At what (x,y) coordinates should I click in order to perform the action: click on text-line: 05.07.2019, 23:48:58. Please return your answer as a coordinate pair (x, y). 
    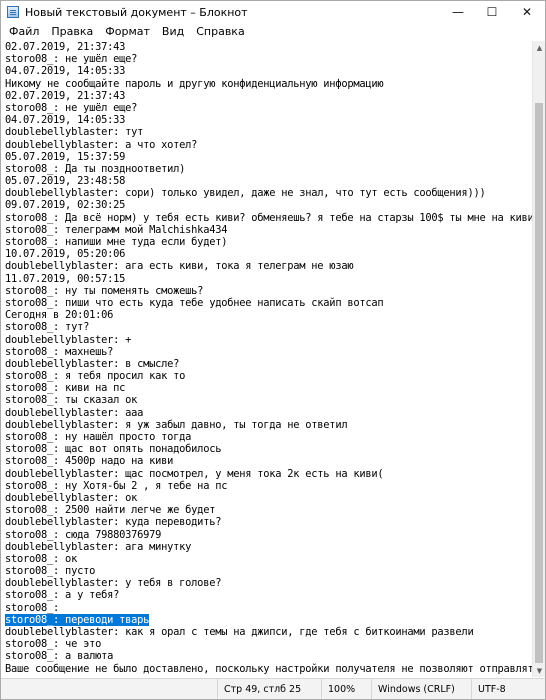
    Looking at the image, I should click on (268, 181).